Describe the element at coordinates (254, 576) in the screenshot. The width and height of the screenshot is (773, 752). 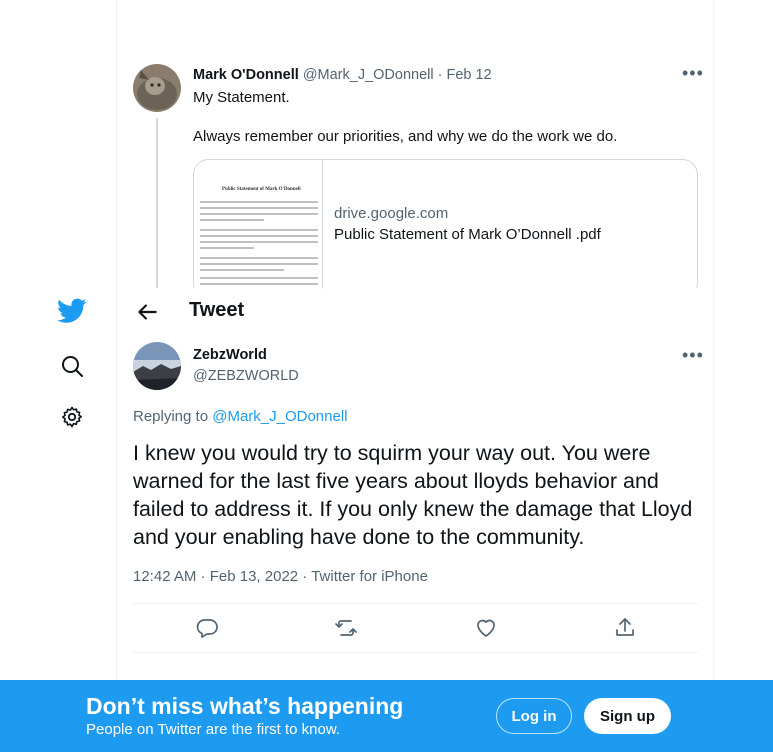
I see `tweet-date: Feb 13, 2022` at that location.